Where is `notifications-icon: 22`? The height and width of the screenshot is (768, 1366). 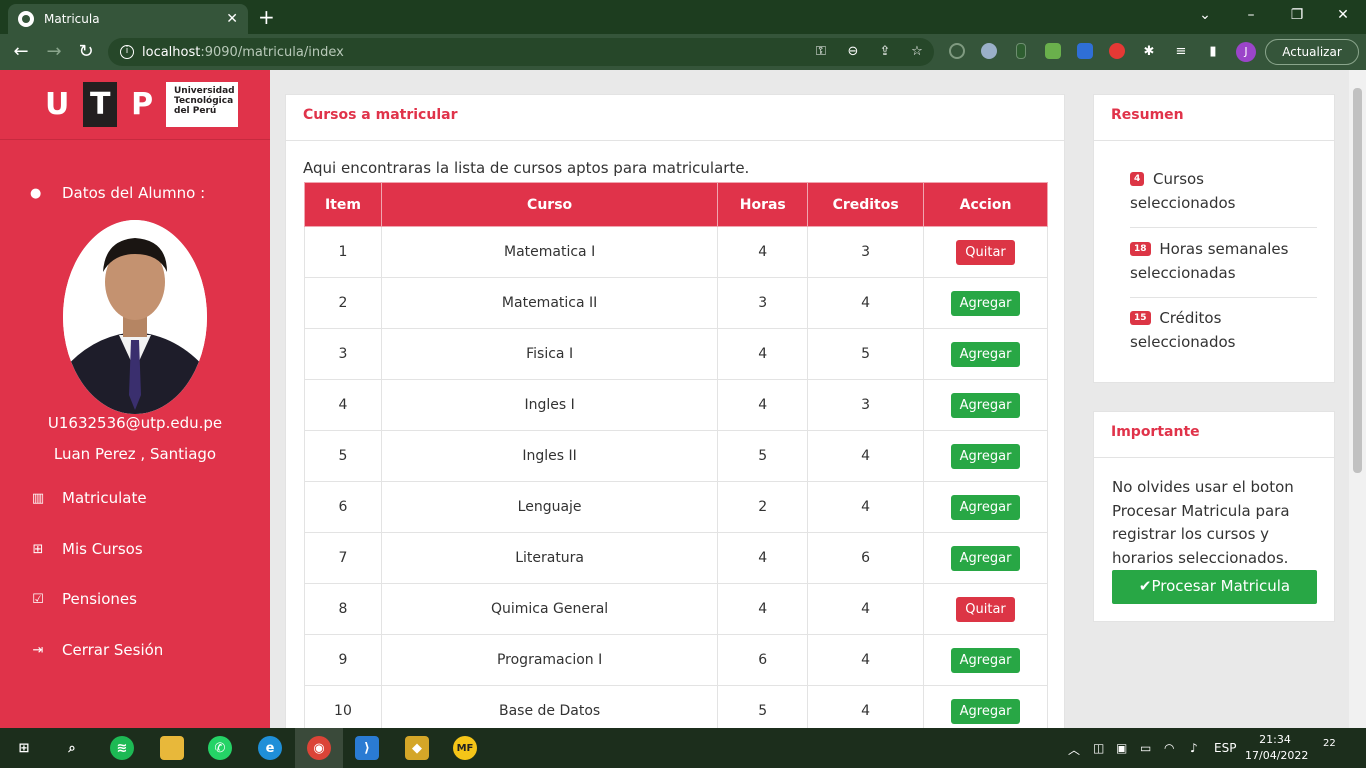
notifications-icon: 22 is located at coordinates (1336, 748).